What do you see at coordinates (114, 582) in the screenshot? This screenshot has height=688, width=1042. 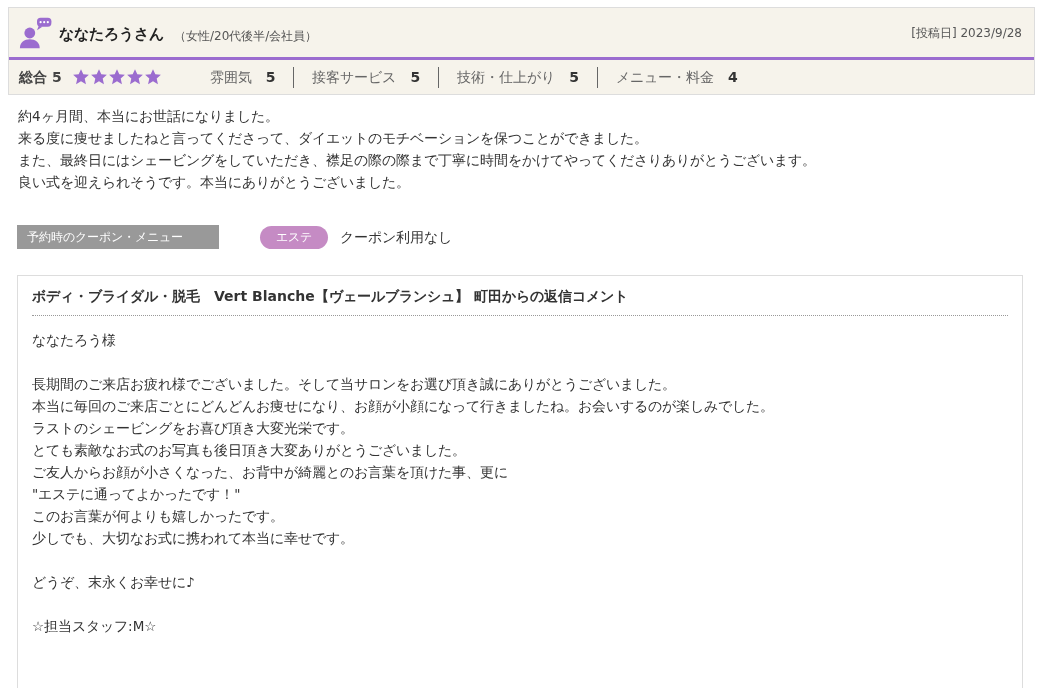 I see `reply-paragraph: どうぞ、末永くお幸せに♪` at bounding box center [114, 582].